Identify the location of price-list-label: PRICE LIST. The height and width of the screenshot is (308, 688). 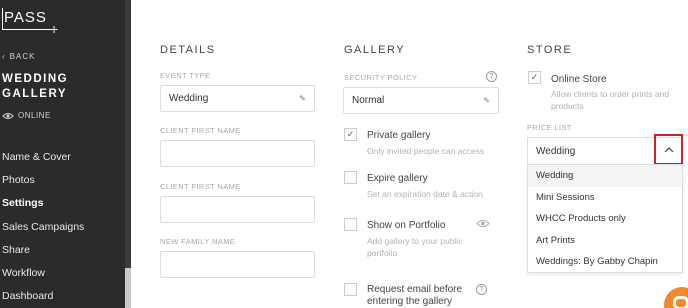
(549, 127).